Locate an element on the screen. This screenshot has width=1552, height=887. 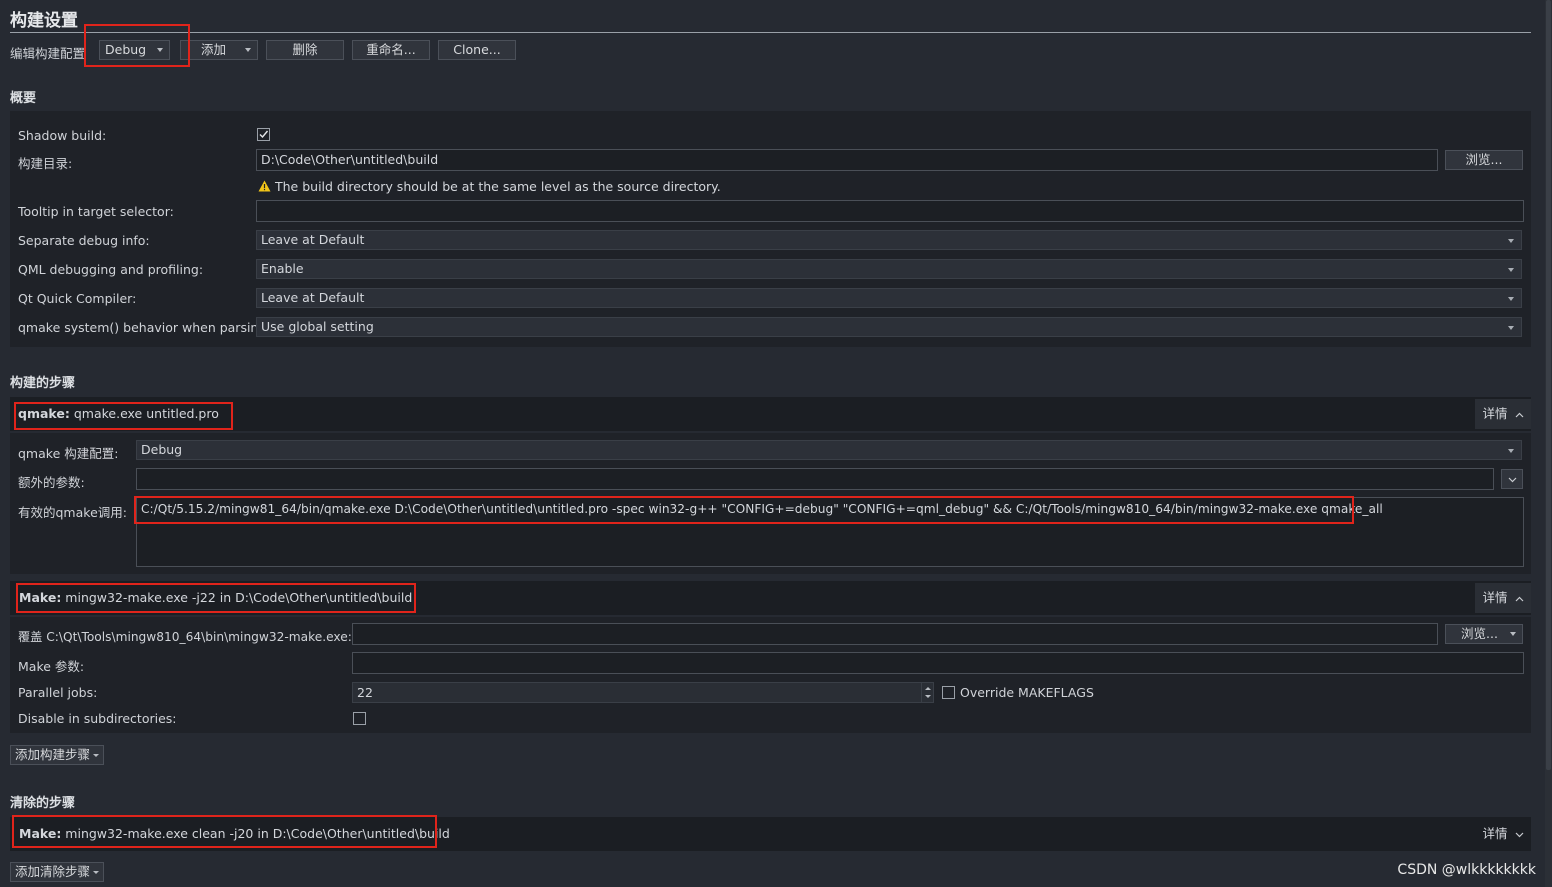
qml-debug-label: QML debugging and profiling: is located at coordinates (111, 269).